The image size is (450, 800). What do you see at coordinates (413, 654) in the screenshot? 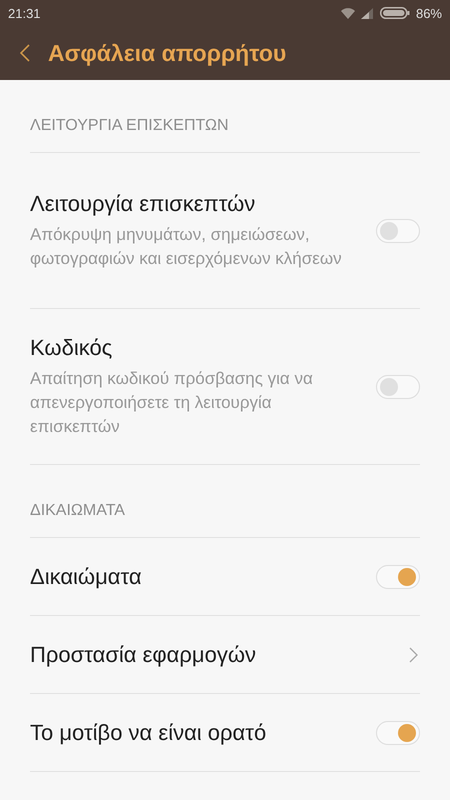
I see `chevron-right-icon` at bounding box center [413, 654].